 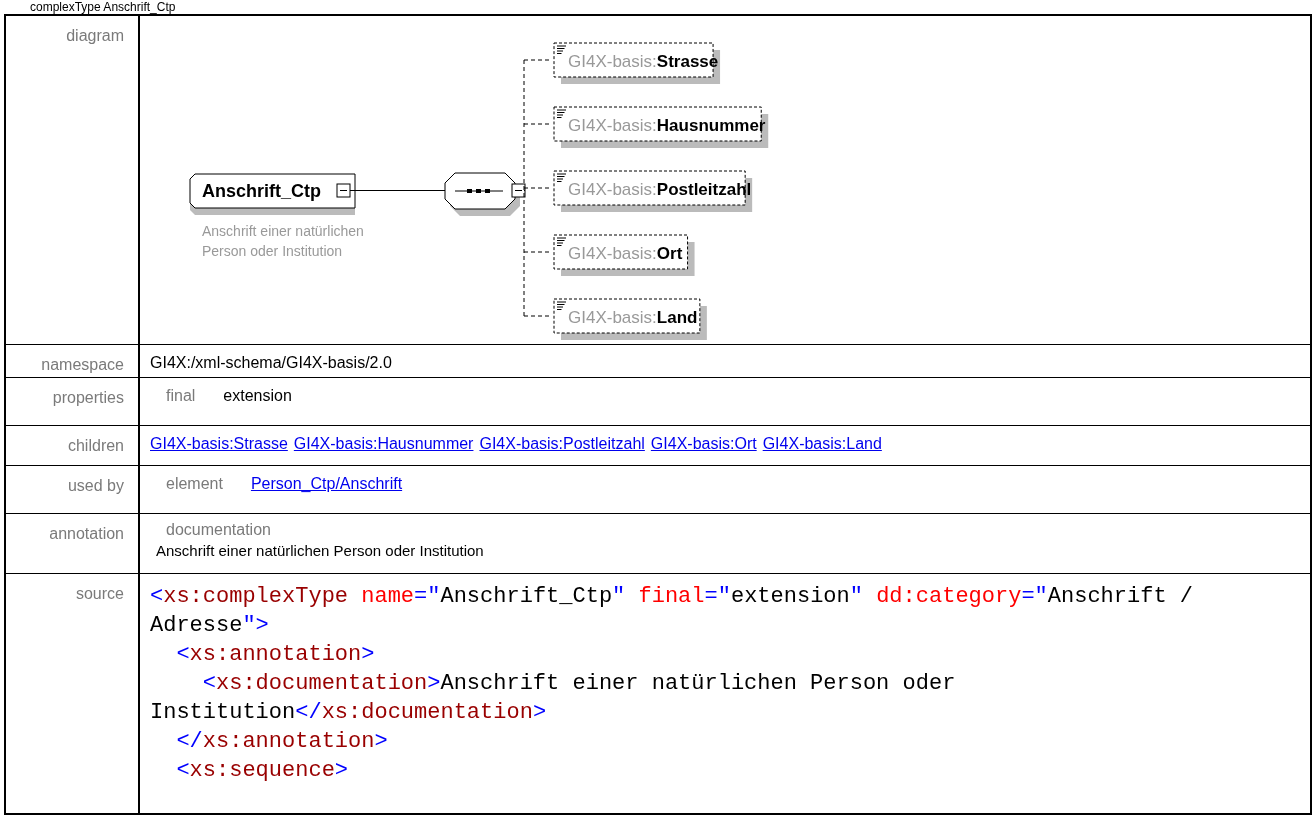 What do you see at coordinates (320, 551) in the screenshot?
I see `annotation-text: Anschrift einer natürlichen Person oder Institution` at bounding box center [320, 551].